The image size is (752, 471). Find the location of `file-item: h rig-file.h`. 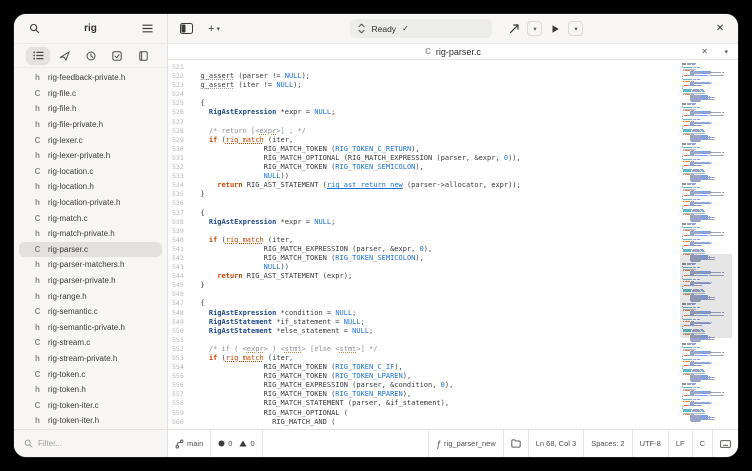

file-item: h rig-file.h is located at coordinates (90, 109).